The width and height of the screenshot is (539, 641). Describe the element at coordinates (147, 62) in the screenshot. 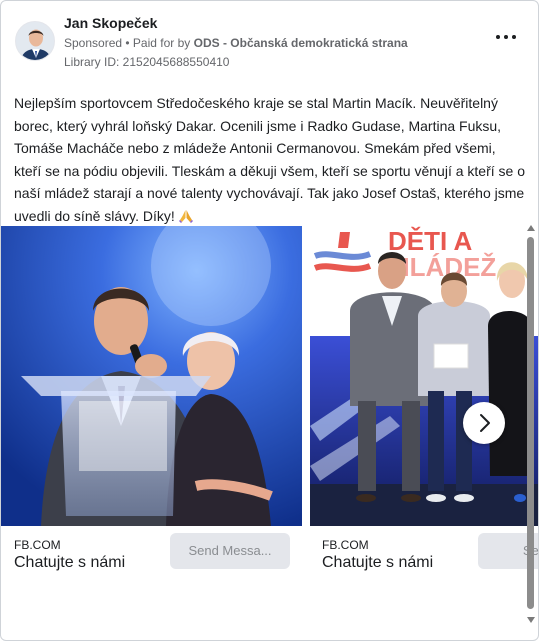

I see `library-id: Library ID: 2152045688550410` at that location.